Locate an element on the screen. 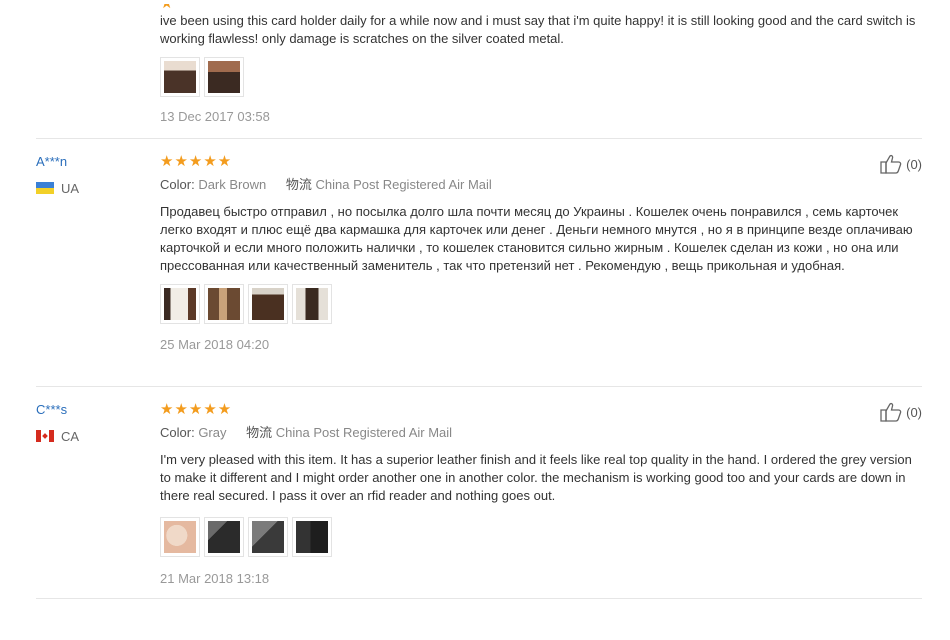 This screenshot has height=640, width=950. star-rating: ★ is located at coordinates (540, 8).